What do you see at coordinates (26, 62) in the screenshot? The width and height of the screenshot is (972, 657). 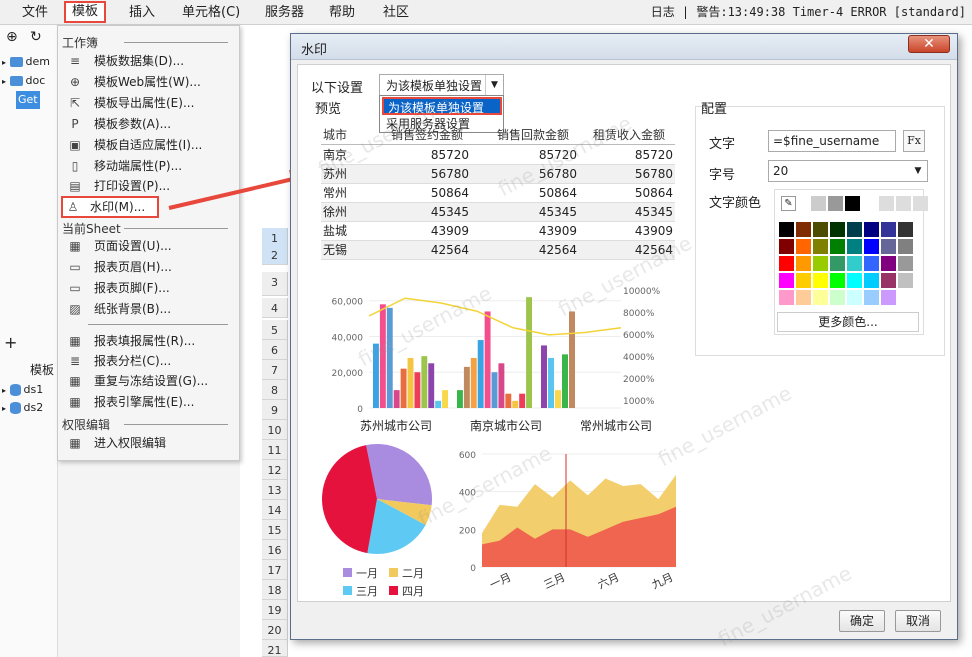 I see `tree-item: ▸ dem` at bounding box center [26, 62].